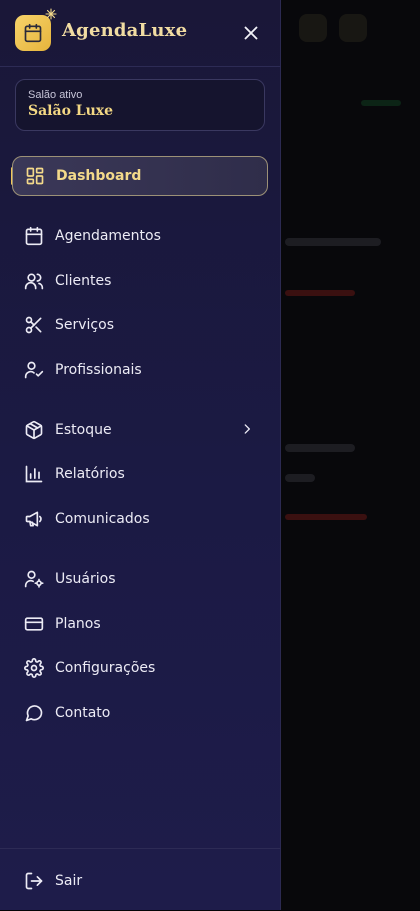 The width and height of the screenshot is (420, 911). I want to click on brand-name: AgendaLuxe, so click(125, 30).